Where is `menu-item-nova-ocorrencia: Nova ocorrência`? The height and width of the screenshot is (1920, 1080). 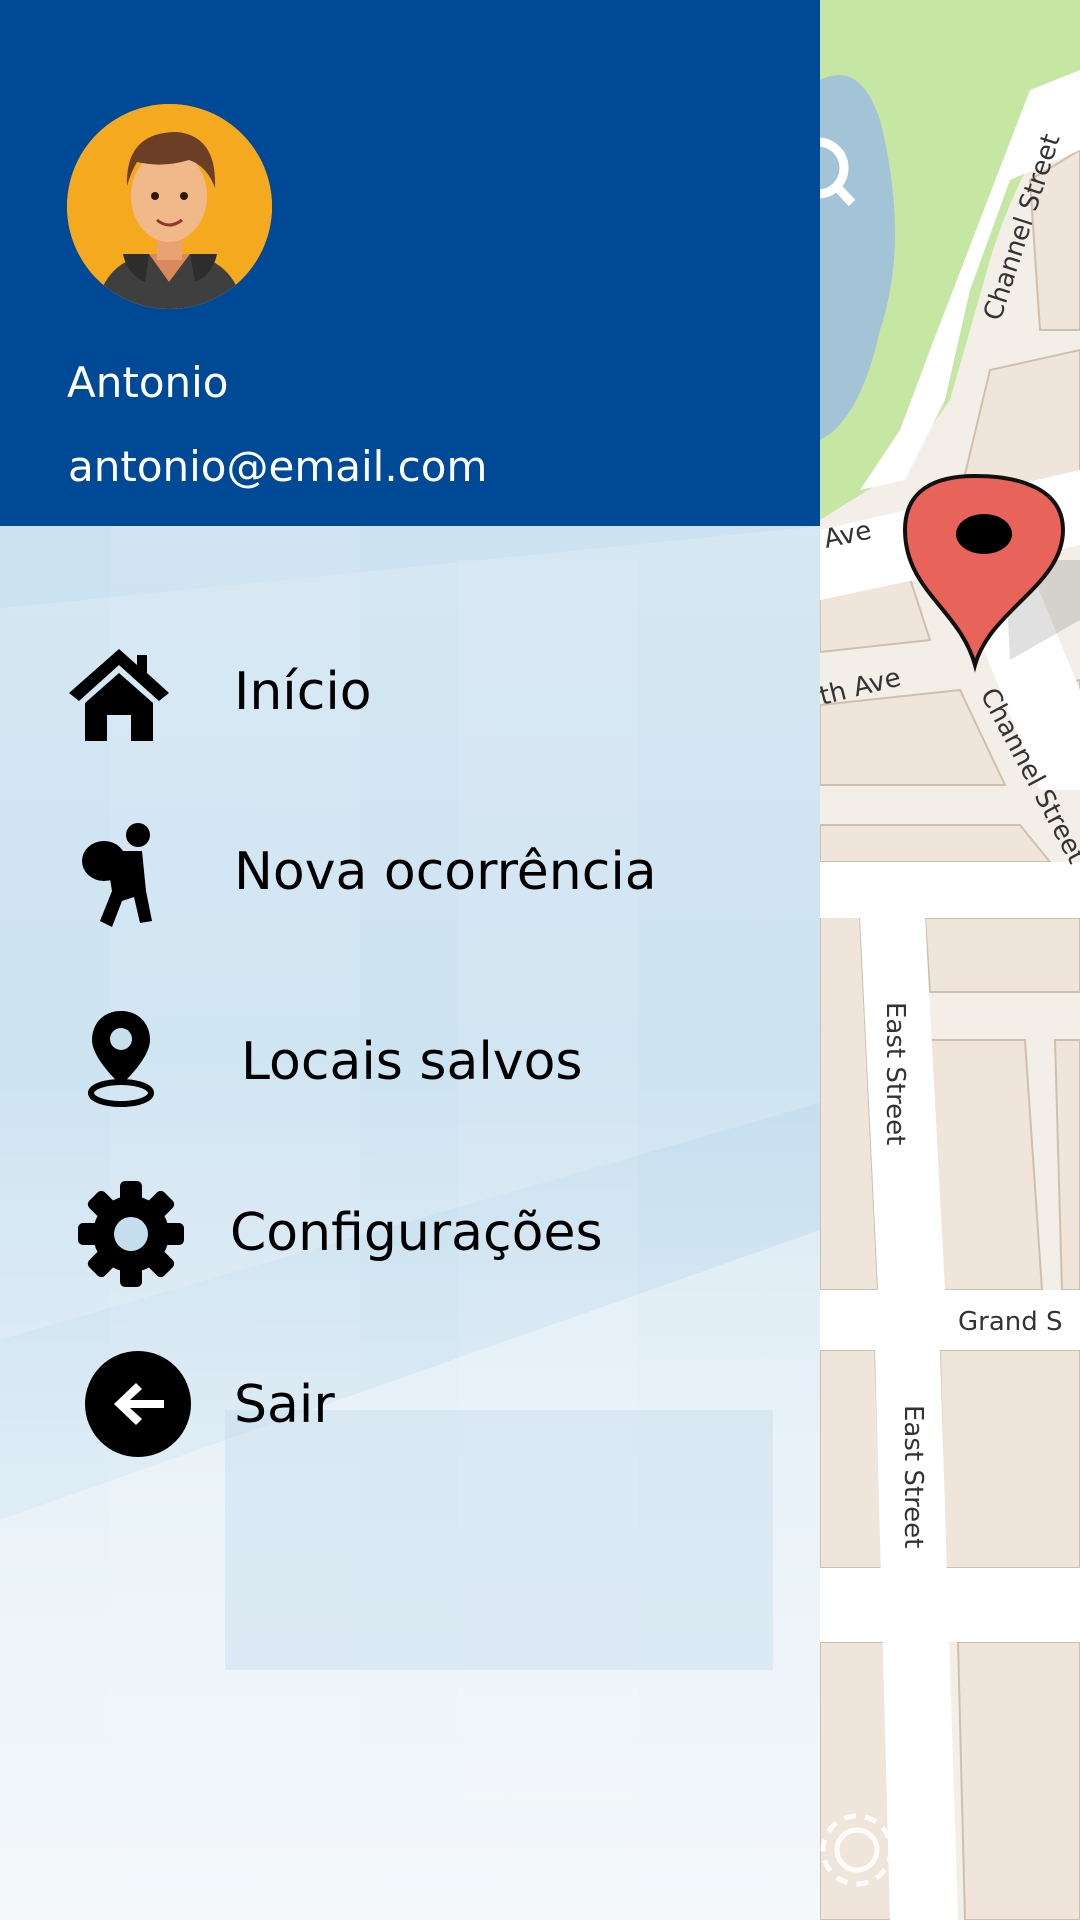 menu-item-nova-ocorrencia: Nova ocorrência is located at coordinates (410, 875).